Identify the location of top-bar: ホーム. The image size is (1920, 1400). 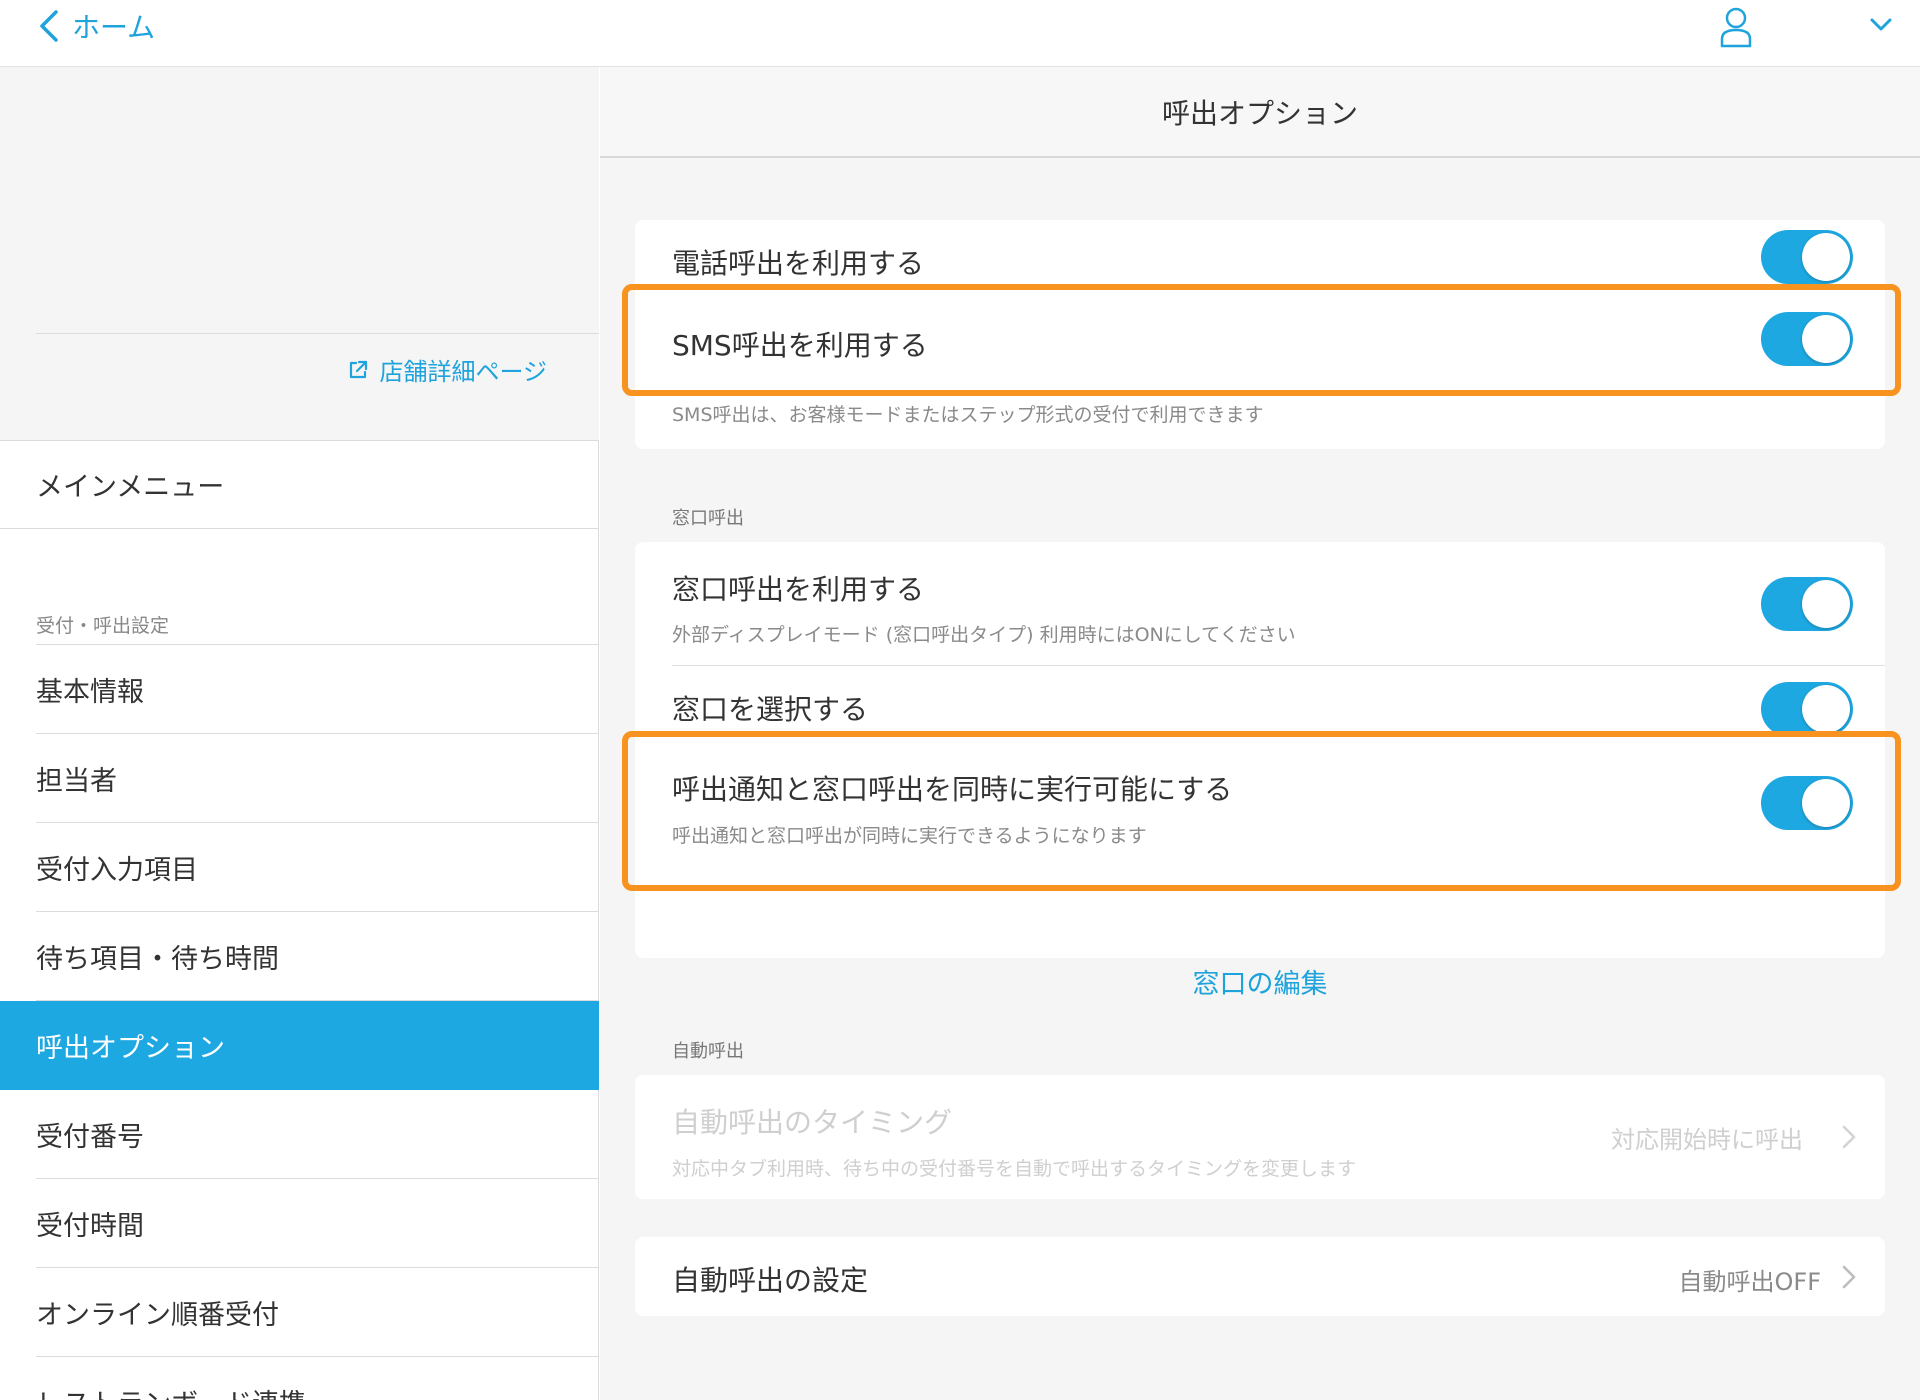
(960, 33).